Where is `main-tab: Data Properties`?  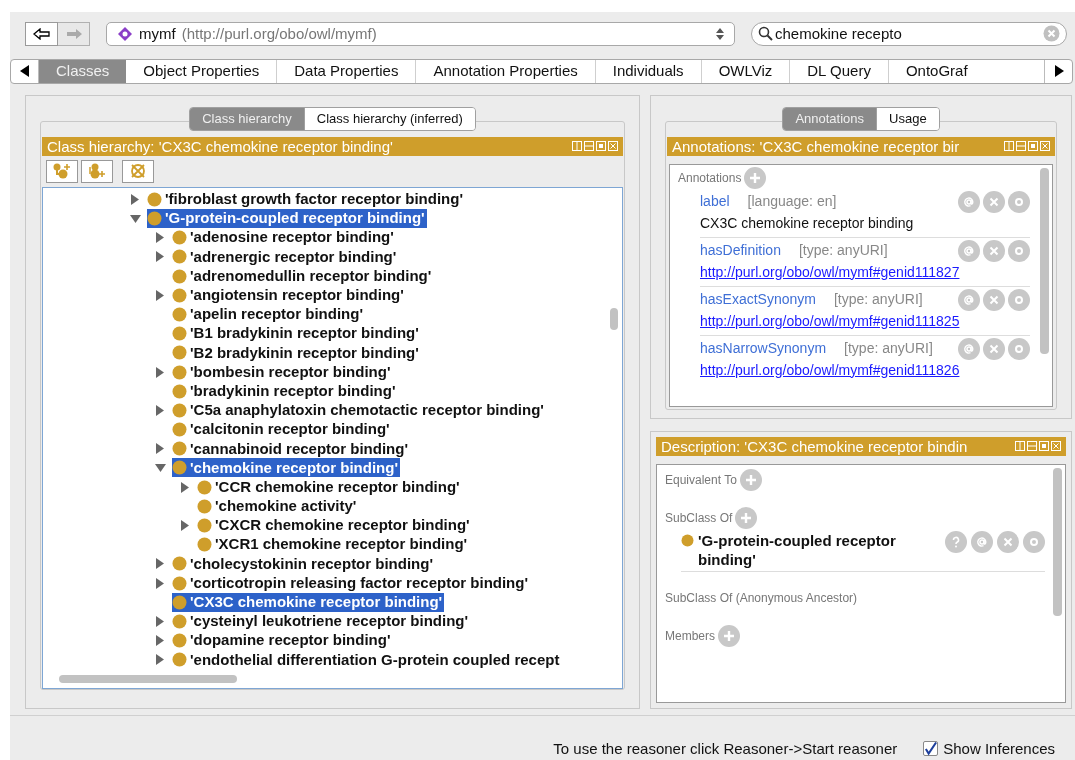 main-tab: Data Properties is located at coordinates (346, 71).